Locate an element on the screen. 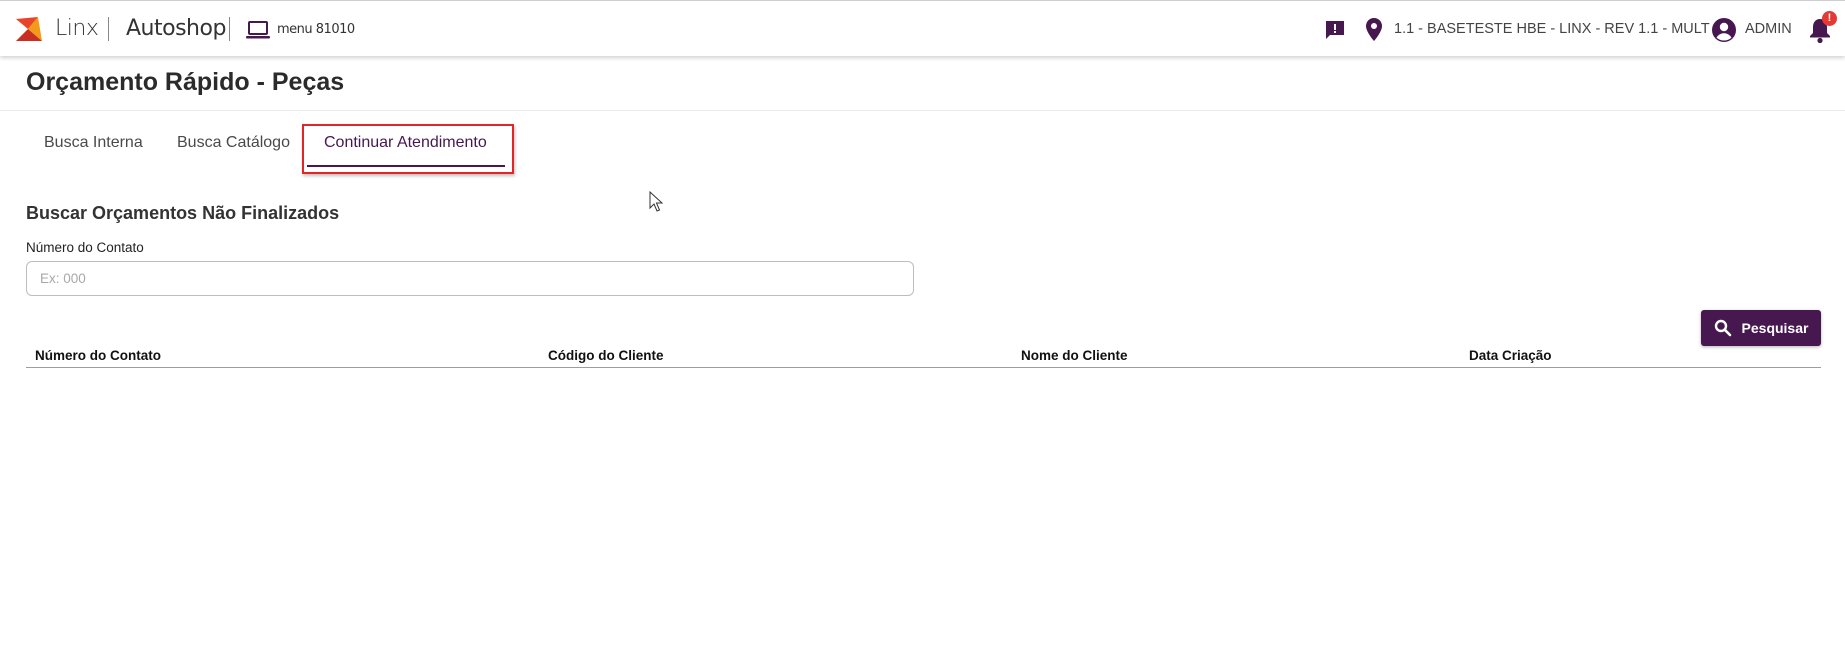 Image resolution: width=1845 pixels, height=672 pixels. table-header-divider is located at coordinates (923, 367).